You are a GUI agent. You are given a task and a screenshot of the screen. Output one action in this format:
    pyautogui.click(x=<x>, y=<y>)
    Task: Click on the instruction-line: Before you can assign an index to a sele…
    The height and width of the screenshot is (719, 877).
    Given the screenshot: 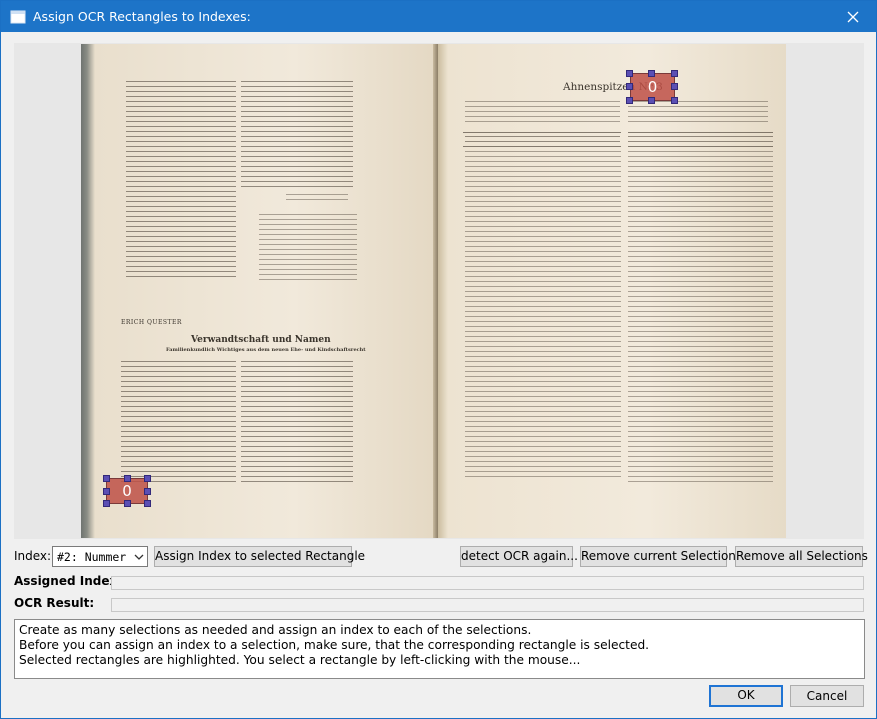 What is the action you would take?
    pyautogui.click(x=334, y=645)
    